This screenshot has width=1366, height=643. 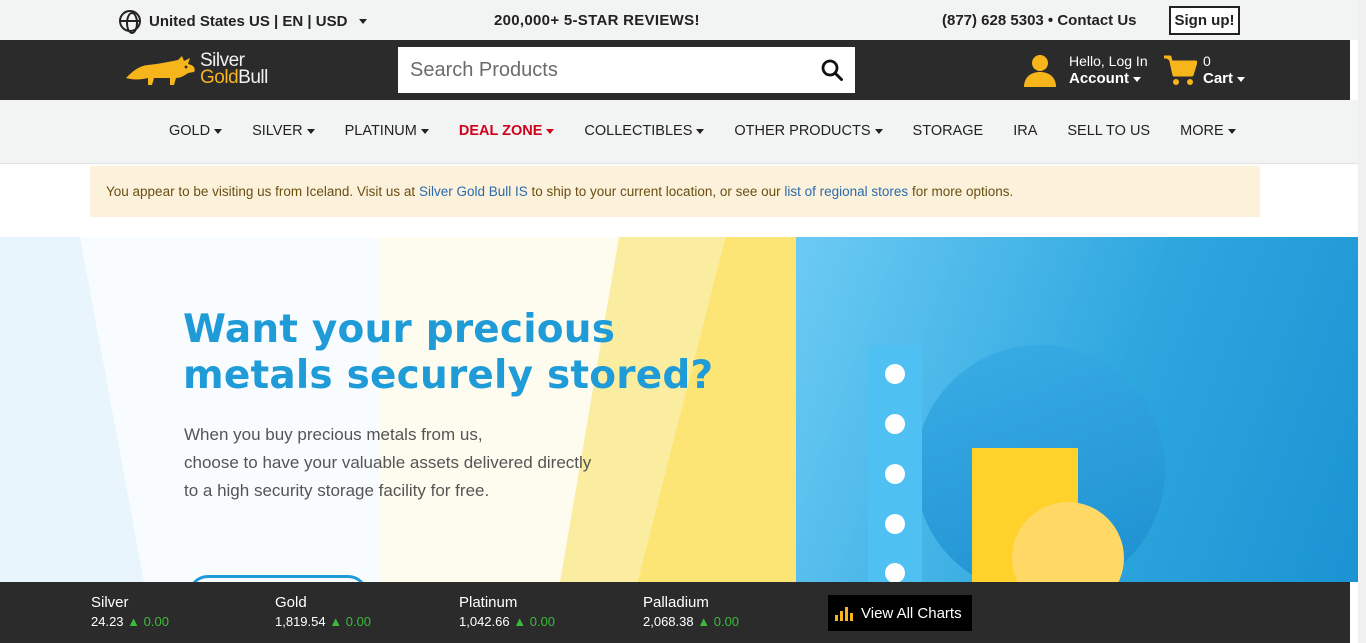 What do you see at coordinates (1180, 70) in the screenshot?
I see `cart-icon` at bounding box center [1180, 70].